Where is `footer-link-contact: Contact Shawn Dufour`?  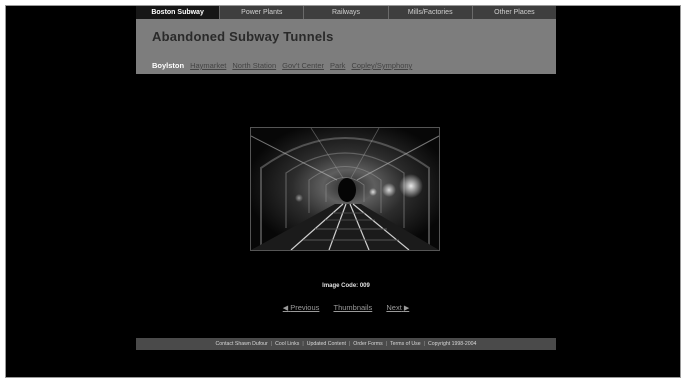
footer-link-contact: Contact Shawn Dufour is located at coordinates (242, 344).